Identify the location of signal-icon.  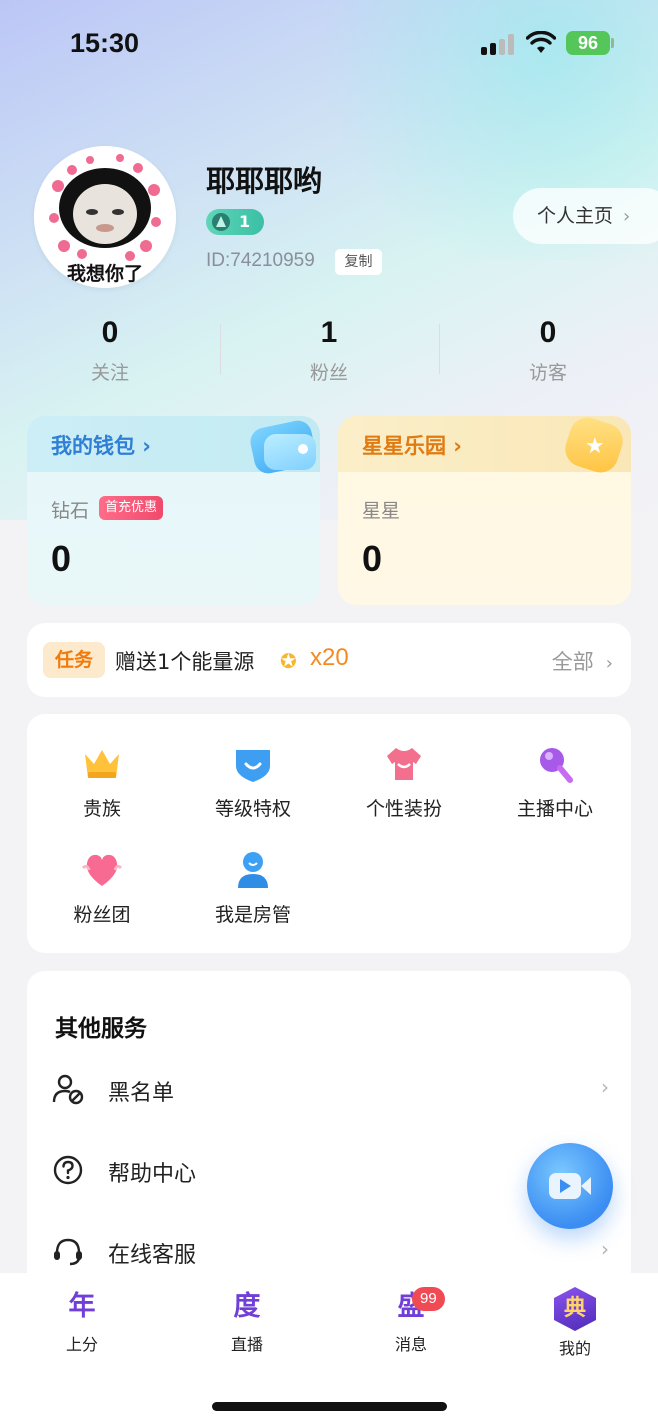
(498, 44).